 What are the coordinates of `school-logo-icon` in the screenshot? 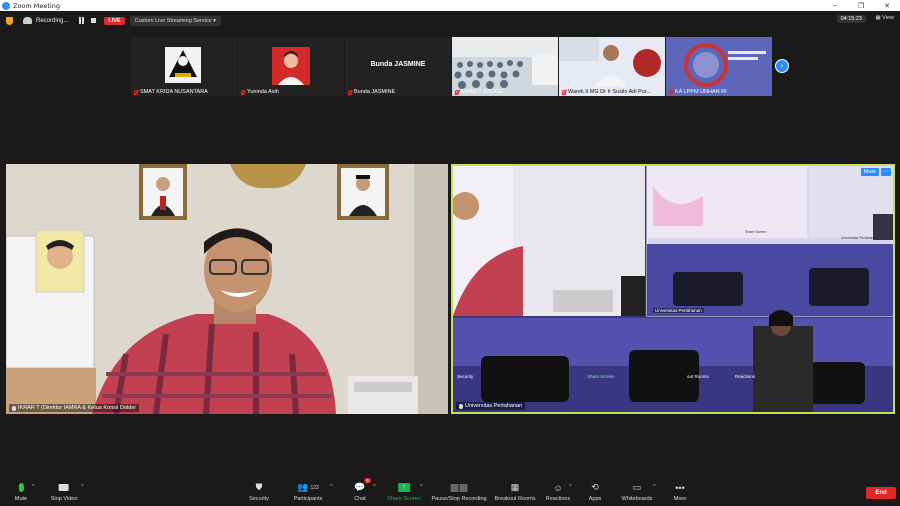 It's located at (183, 65).